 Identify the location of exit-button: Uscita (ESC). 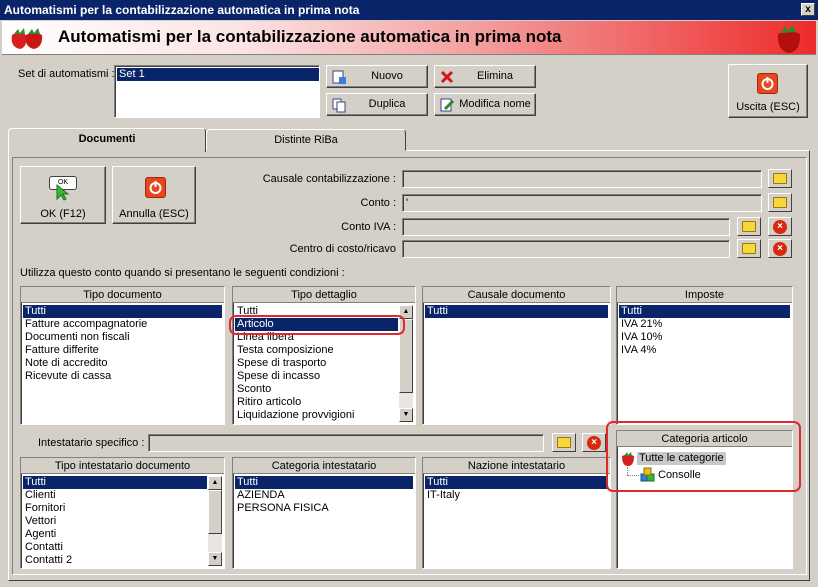
(768, 91).